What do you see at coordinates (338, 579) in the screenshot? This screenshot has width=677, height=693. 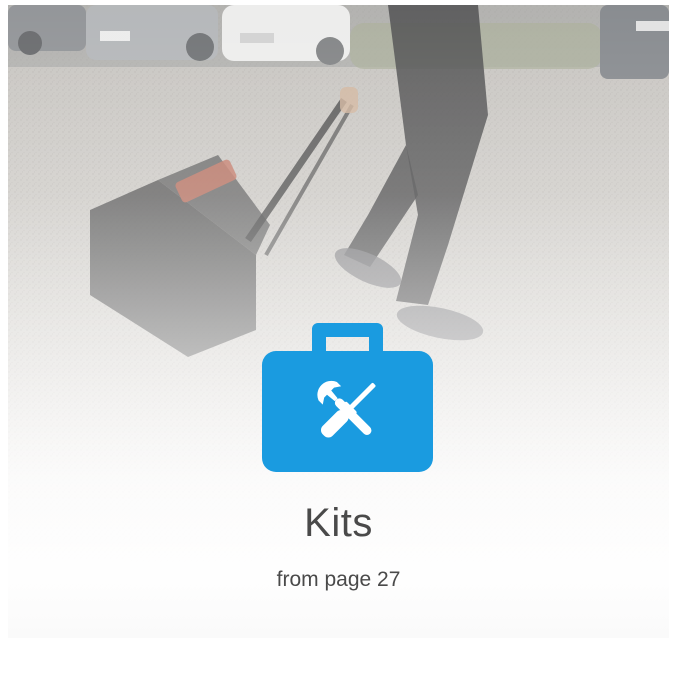 I see `card-subtitle: from page 27` at bounding box center [338, 579].